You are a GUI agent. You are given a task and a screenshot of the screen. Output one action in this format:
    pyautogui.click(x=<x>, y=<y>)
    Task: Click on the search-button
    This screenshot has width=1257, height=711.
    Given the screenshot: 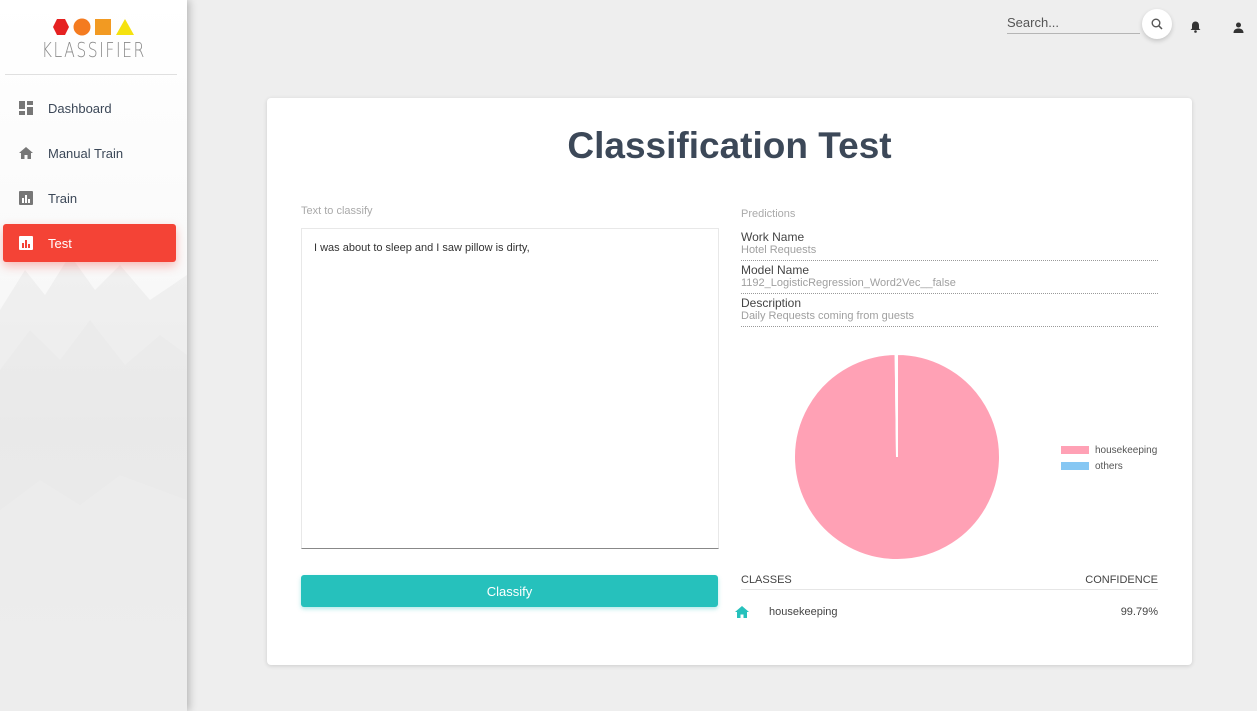 What is the action you would take?
    pyautogui.click(x=1157, y=24)
    